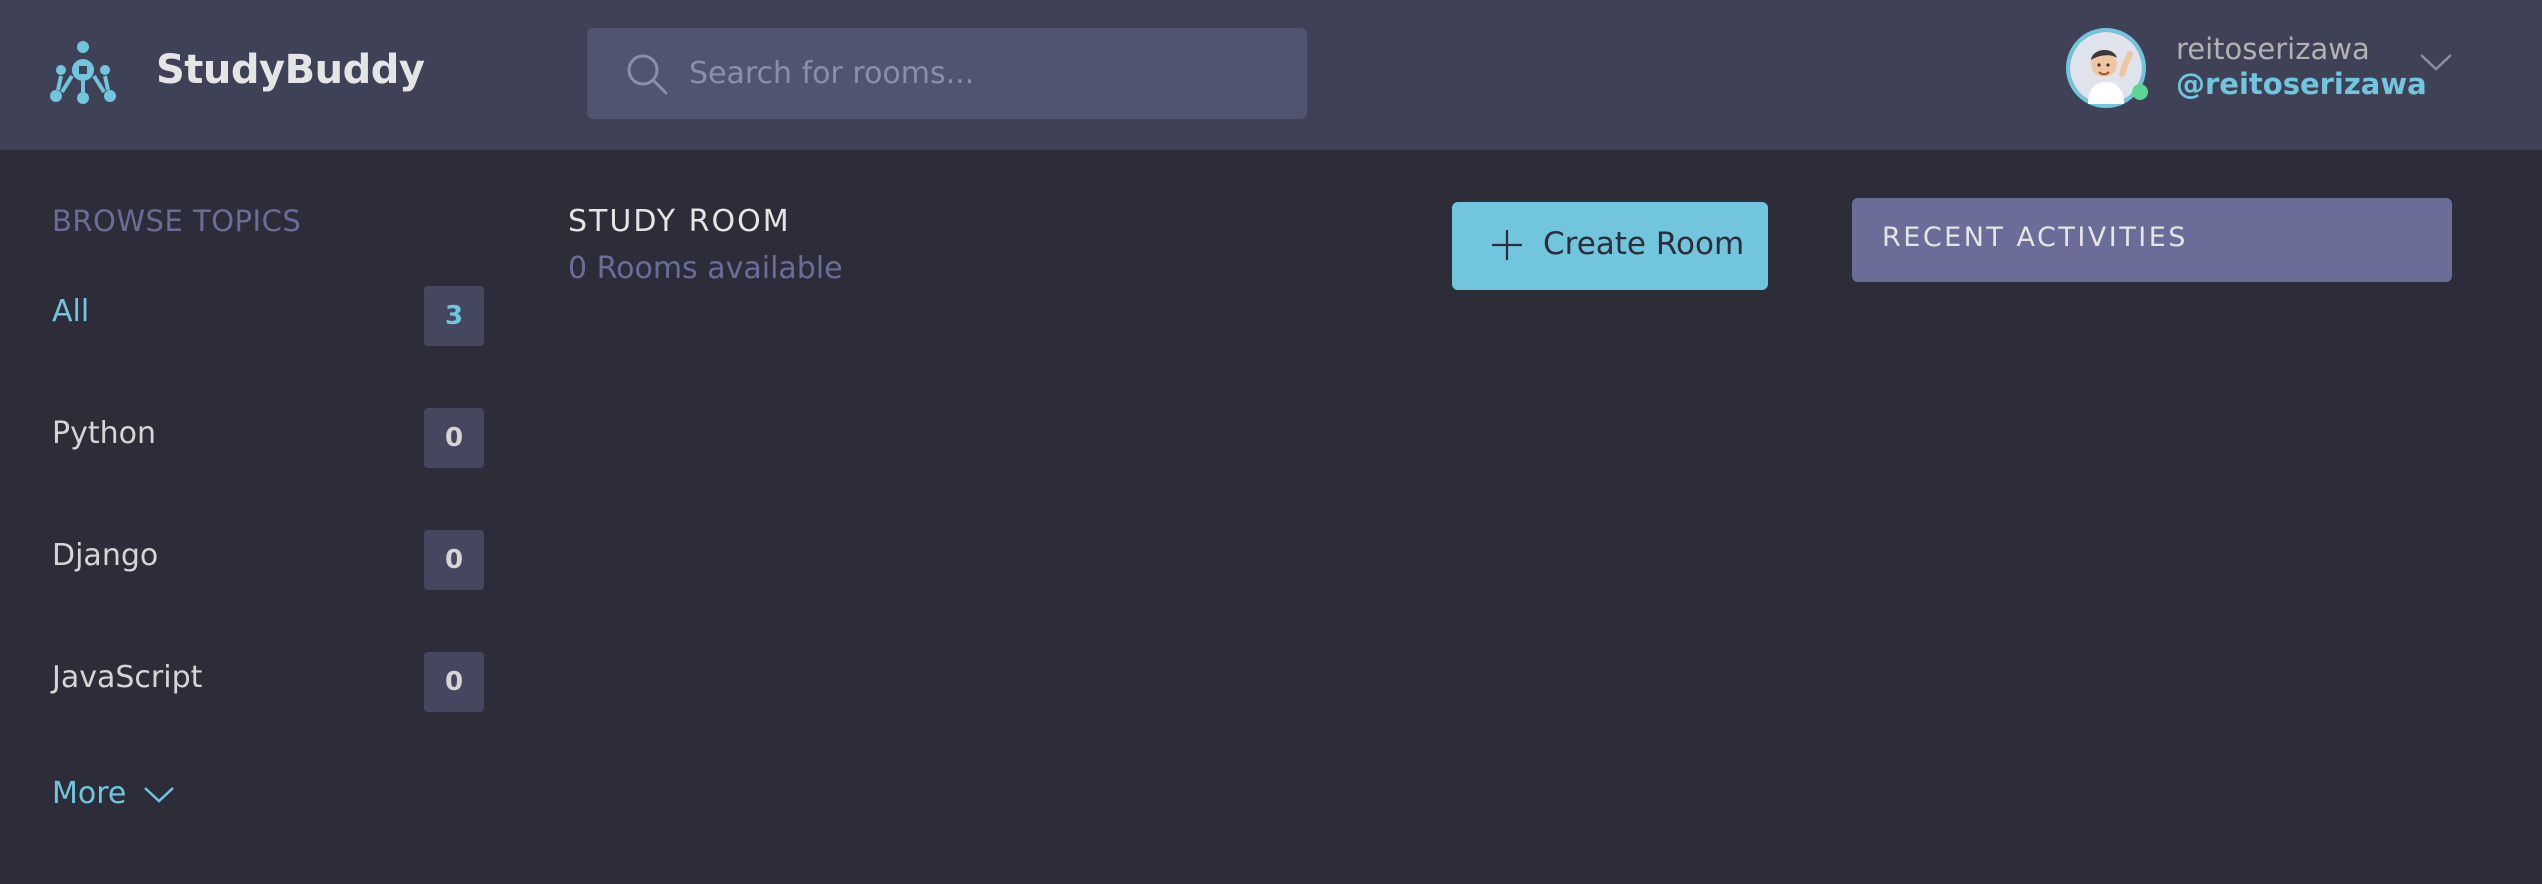 The width and height of the screenshot is (2542, 884). I want to click on more-topics-link: More, so click(89, 793).